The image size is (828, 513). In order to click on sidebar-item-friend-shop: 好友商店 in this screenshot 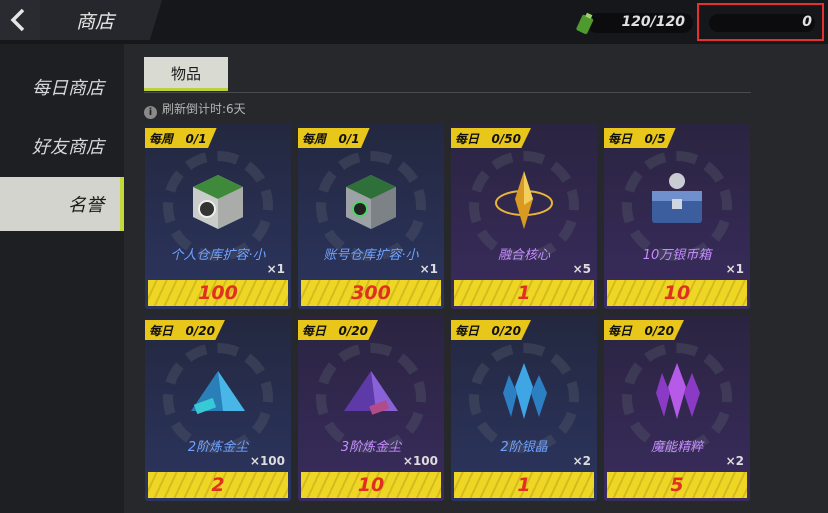, I will do `click(62, 146)`.